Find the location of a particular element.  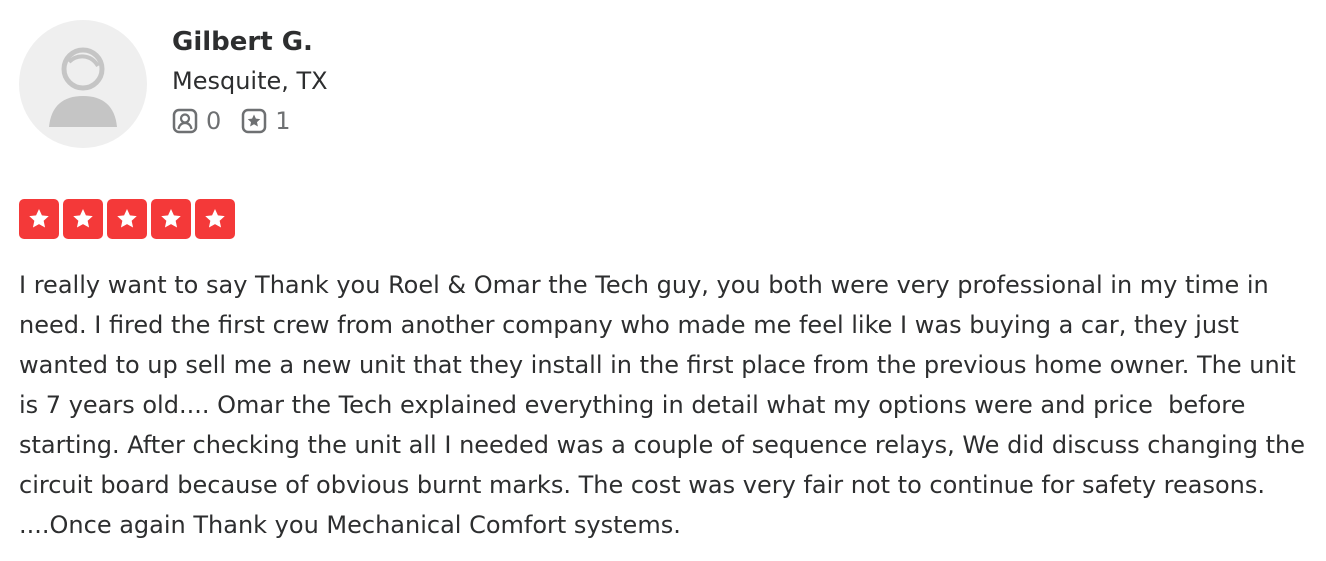

reviews-count: 1 is located at coordinates (283, 121).